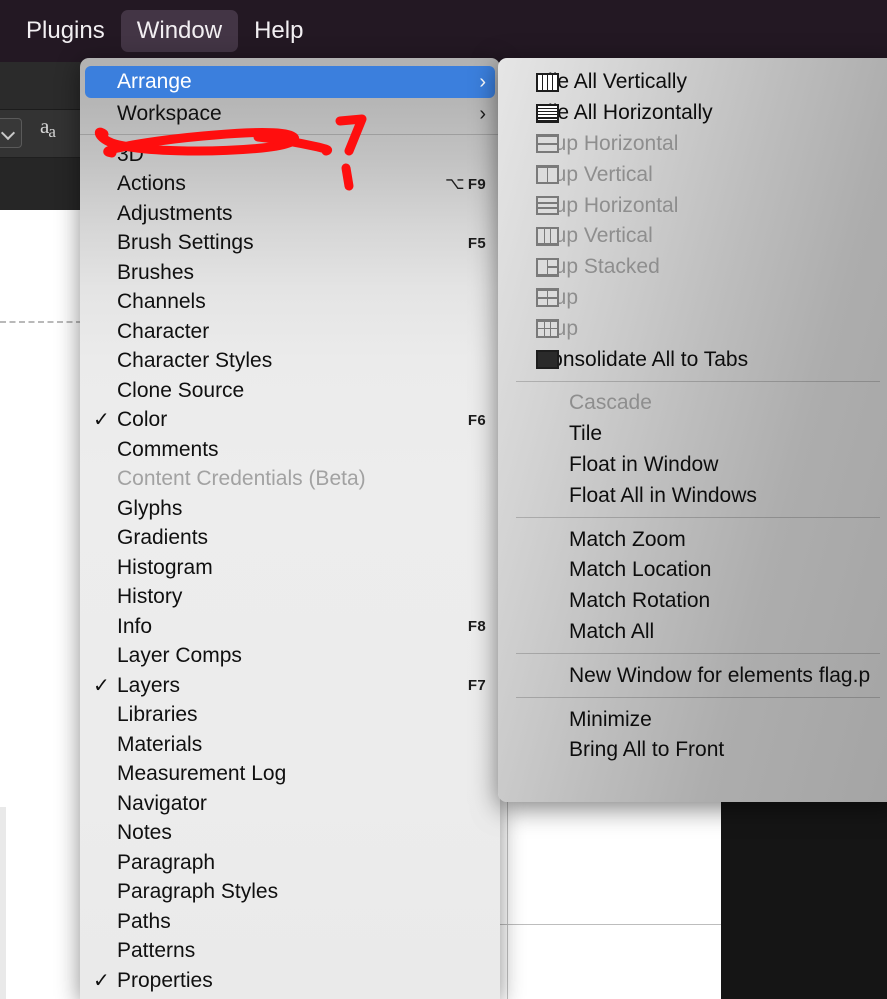 This screenshot has height=999, width=887. I want to click on window-menu-item-3d: 3D, so click(290, 155).